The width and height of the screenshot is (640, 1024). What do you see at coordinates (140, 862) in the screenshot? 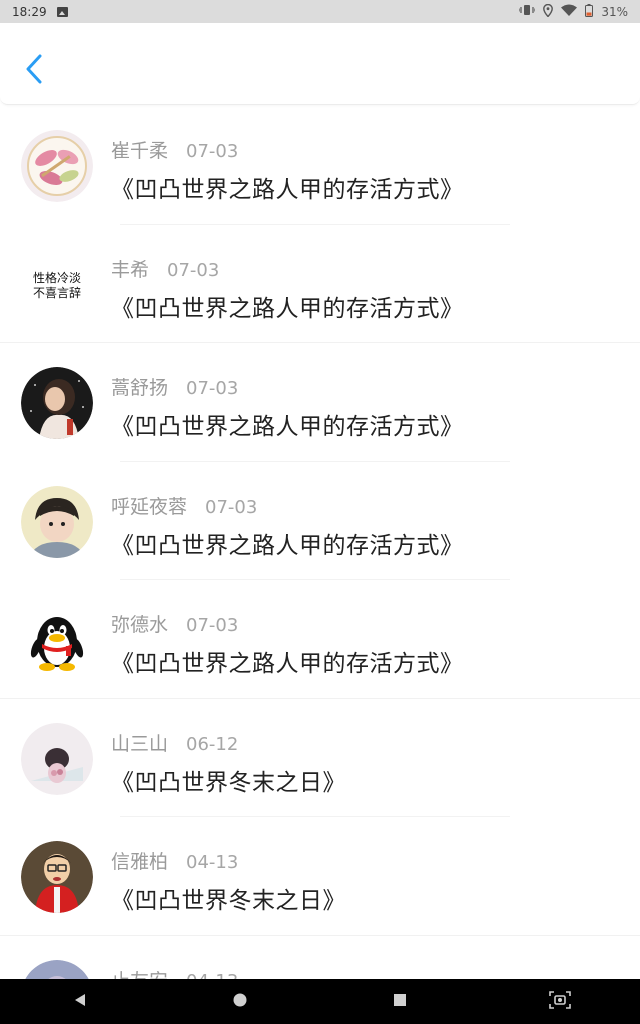
I see `user-name: 信雅柏` at bounding box center [140, 862].